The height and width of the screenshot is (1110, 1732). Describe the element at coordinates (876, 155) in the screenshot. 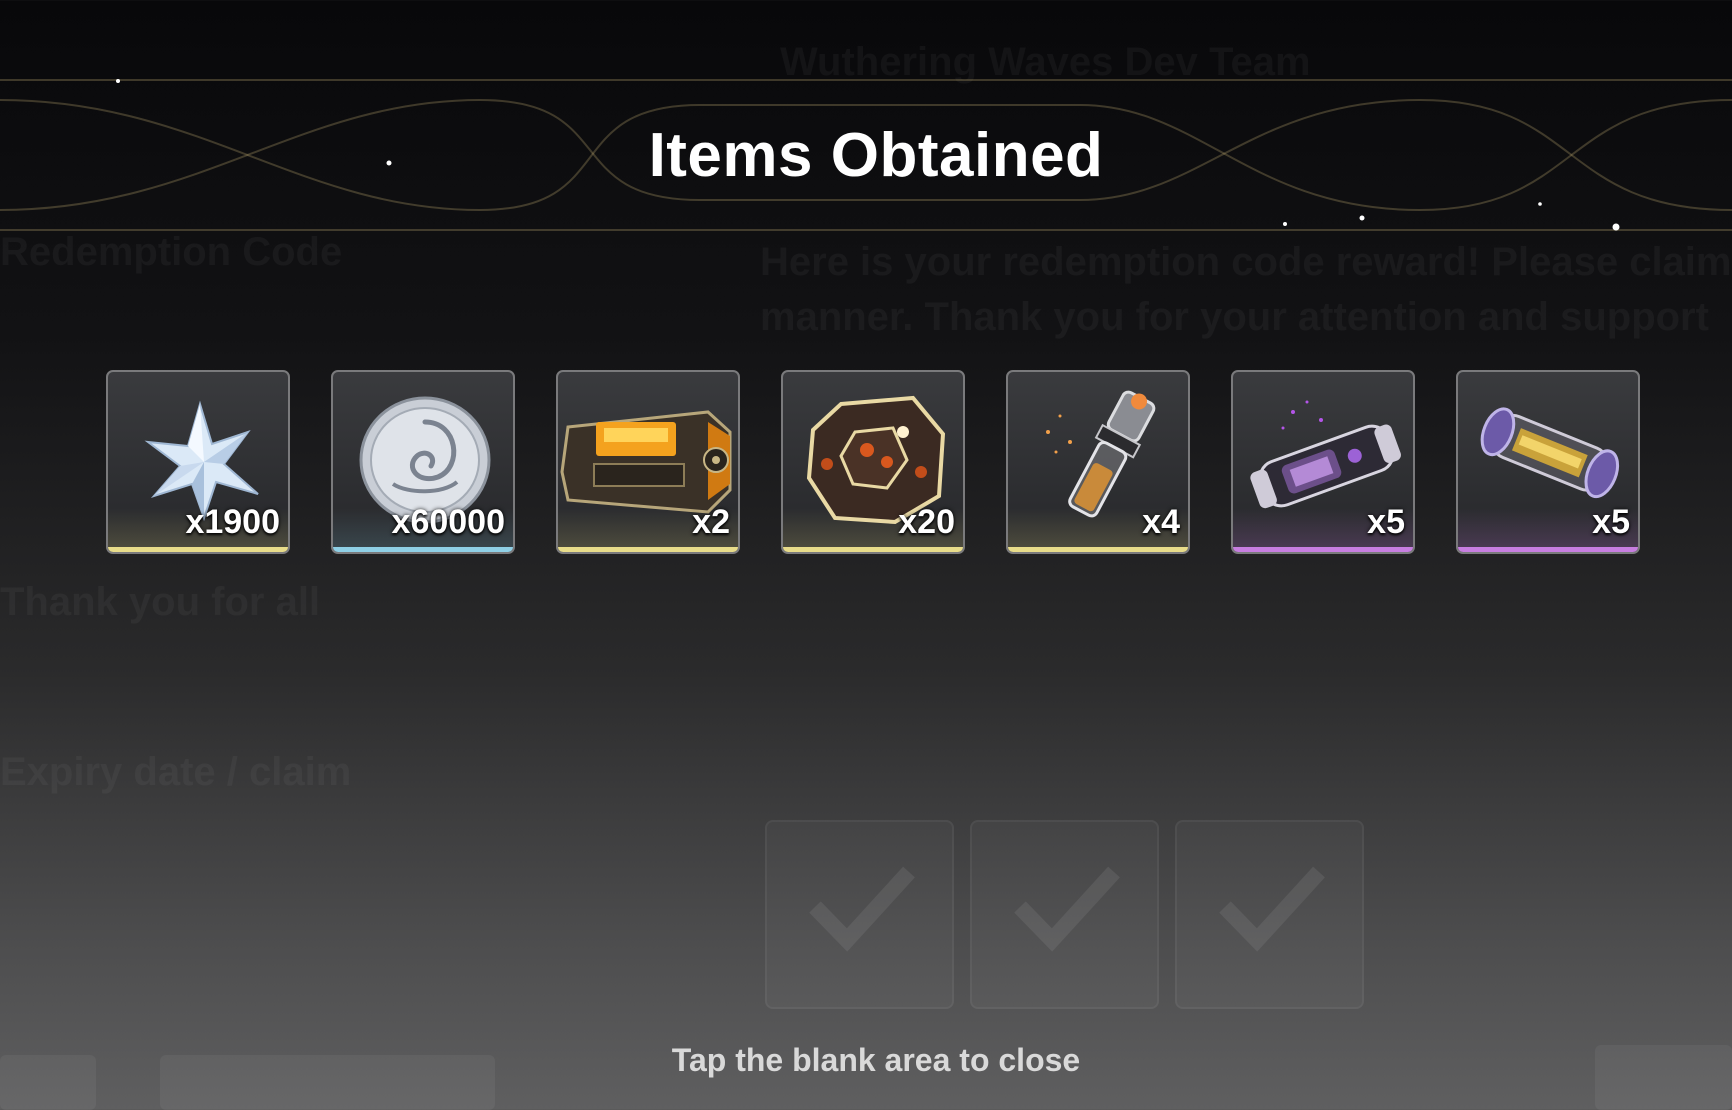

I see `page-title: Items Obtained` at that location.